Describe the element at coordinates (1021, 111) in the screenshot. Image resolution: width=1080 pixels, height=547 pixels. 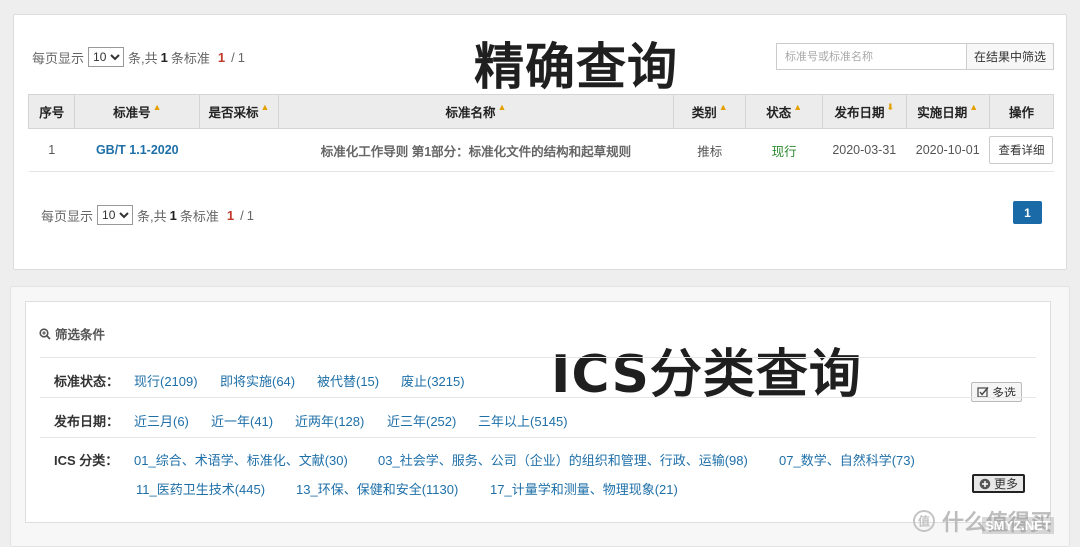
I see `col-header-action: 操作` at that location.